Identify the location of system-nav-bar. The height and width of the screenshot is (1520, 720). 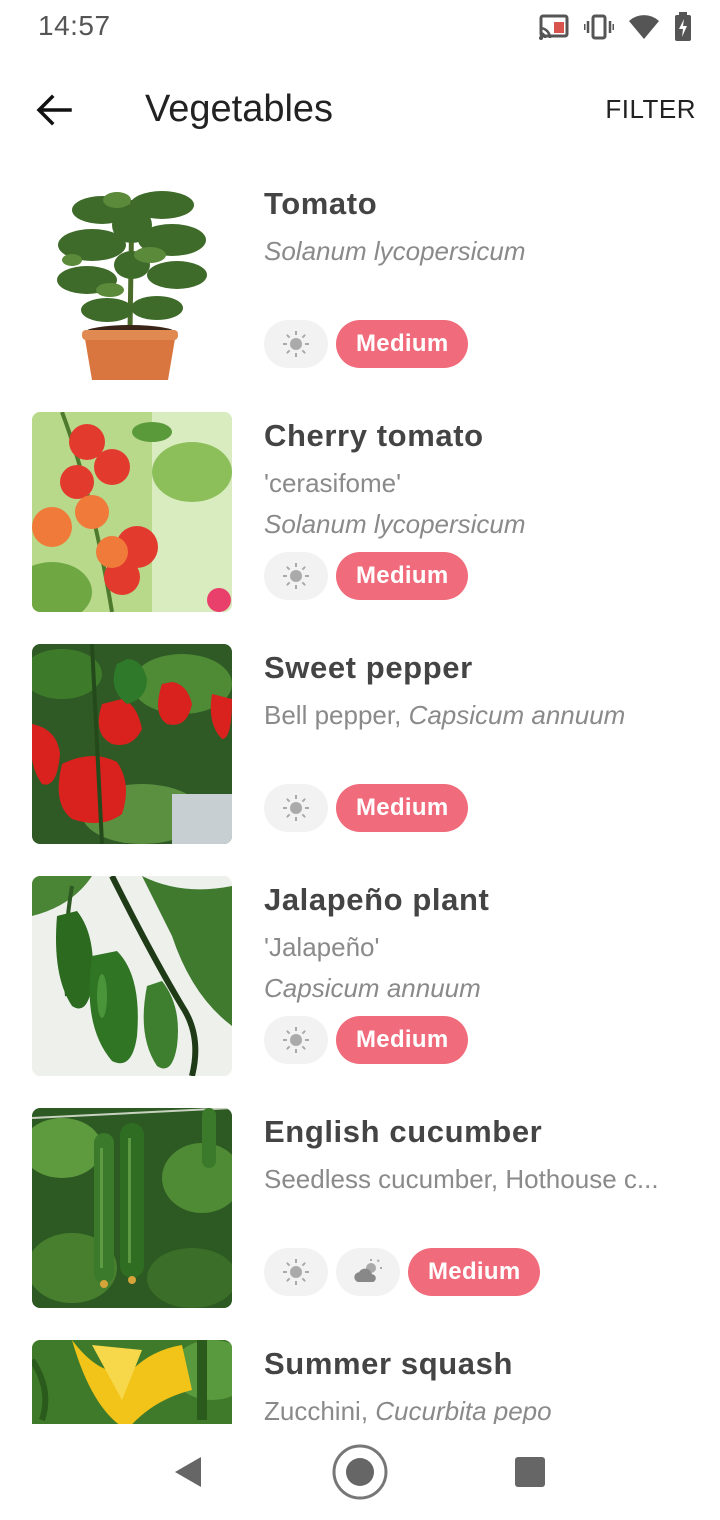
(360, 1472).